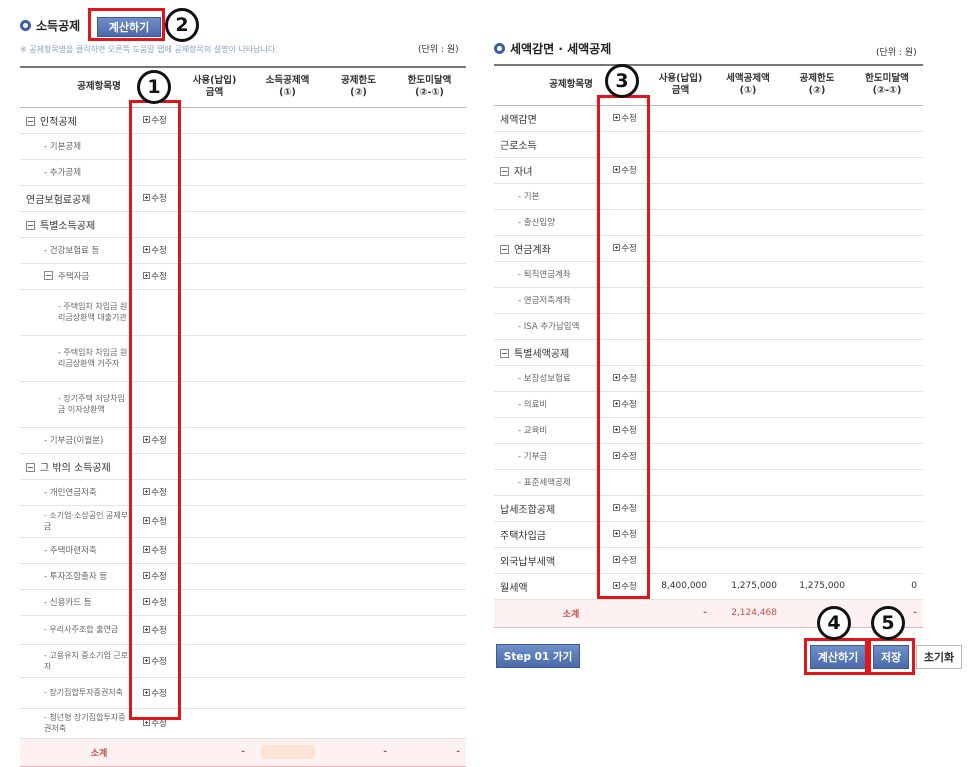 The height and width of the screenshot is (767, 971). What do you see at coordinates (939, 657) in the screenshot?
I see `reset-button: 초기화` at bounding box center [939, 657].